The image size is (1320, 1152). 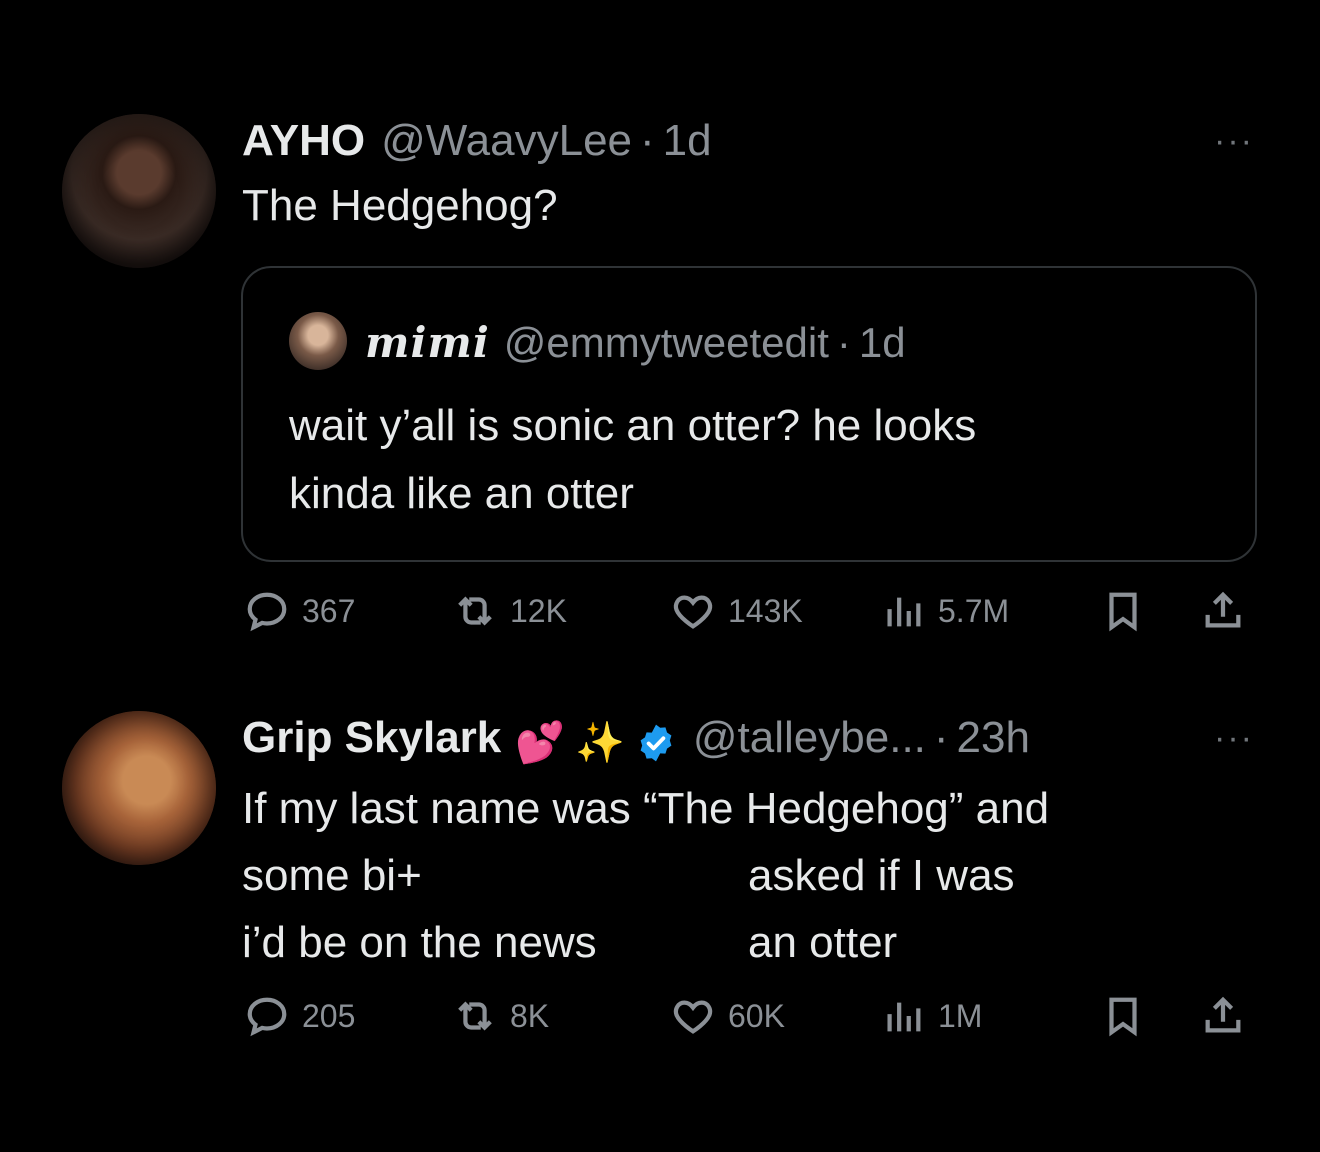 I want to click on reply-count: 367, so click(x=329, y=610).